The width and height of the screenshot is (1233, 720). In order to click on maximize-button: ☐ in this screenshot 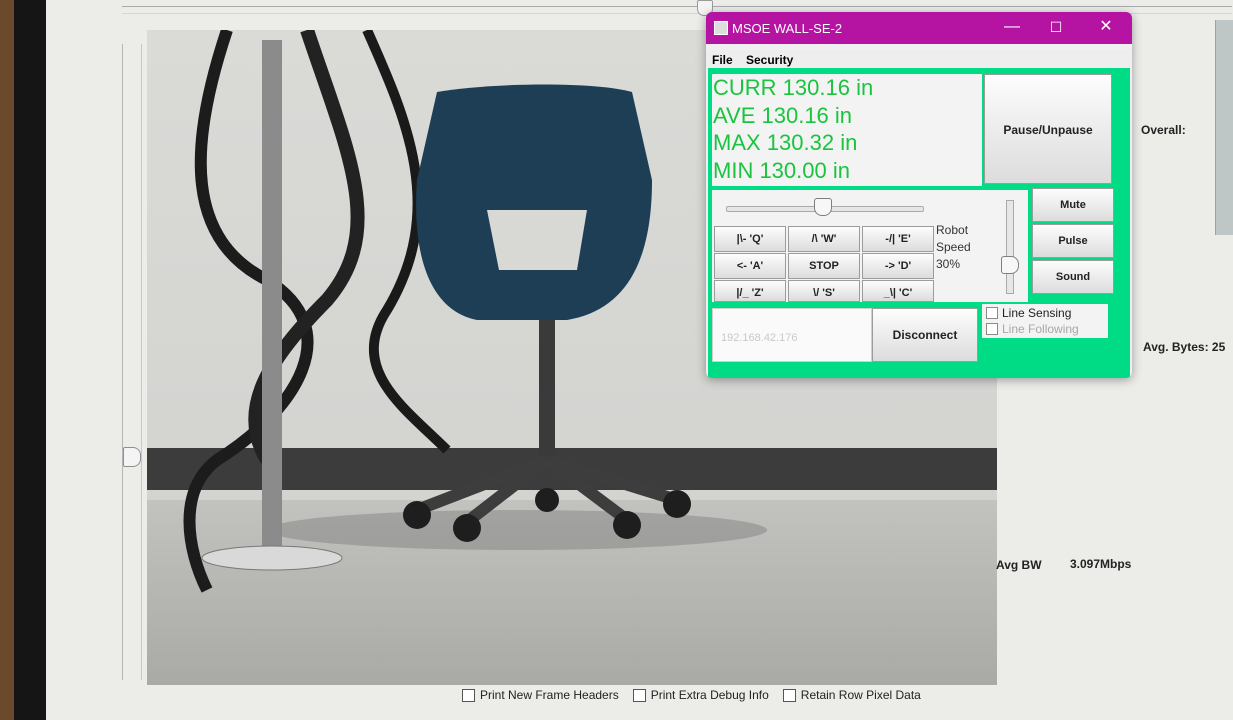, I will do `click(1056, 27)`.